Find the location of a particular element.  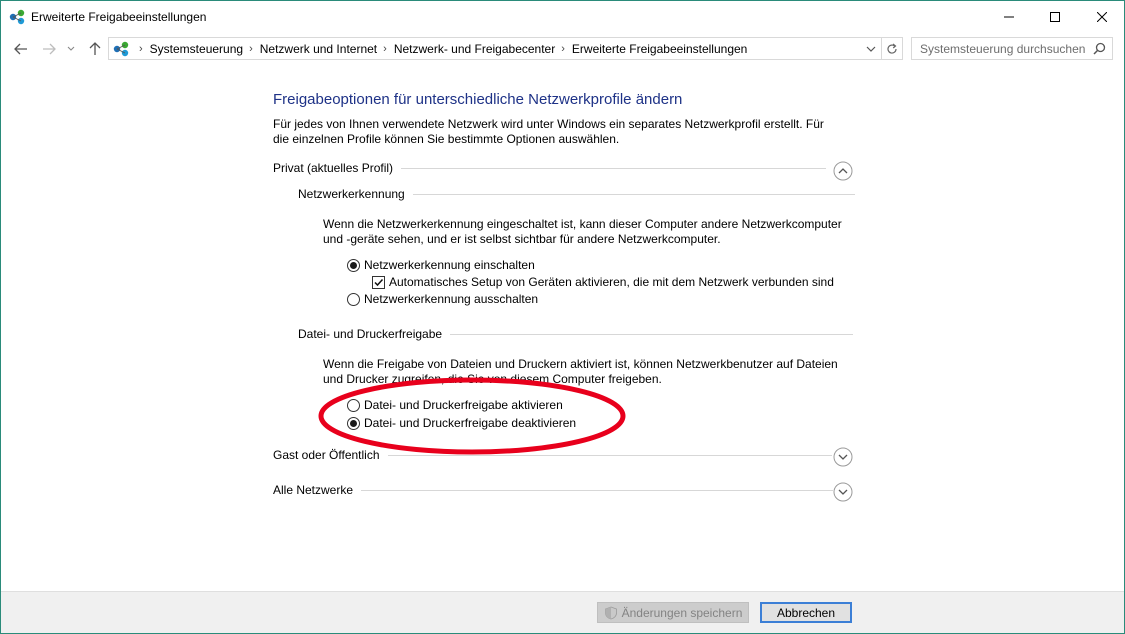

recent-dropdown-icon is located at coordinates (71, 48).